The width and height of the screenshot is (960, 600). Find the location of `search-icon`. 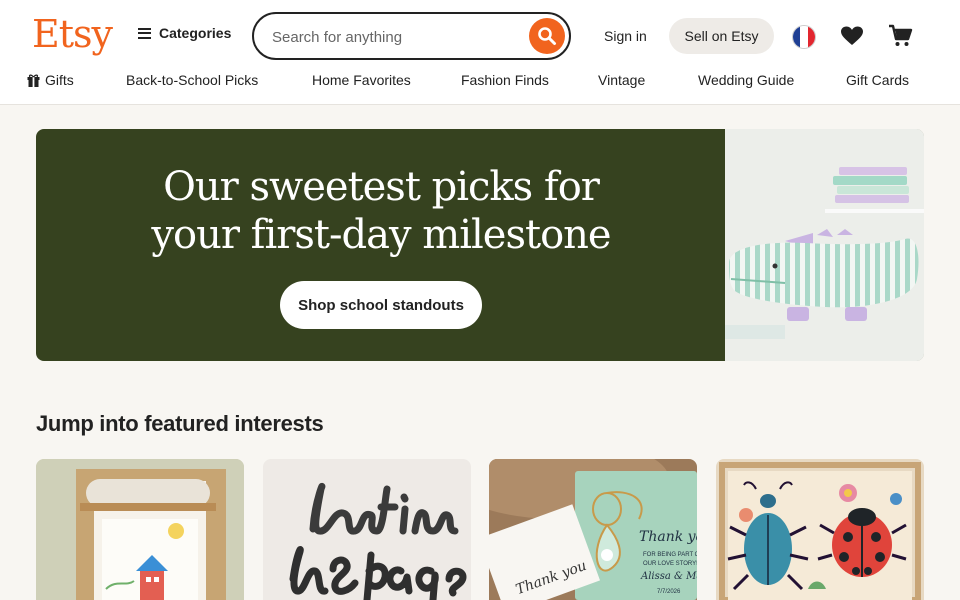

search-icon is located at coordinates (547, 36).